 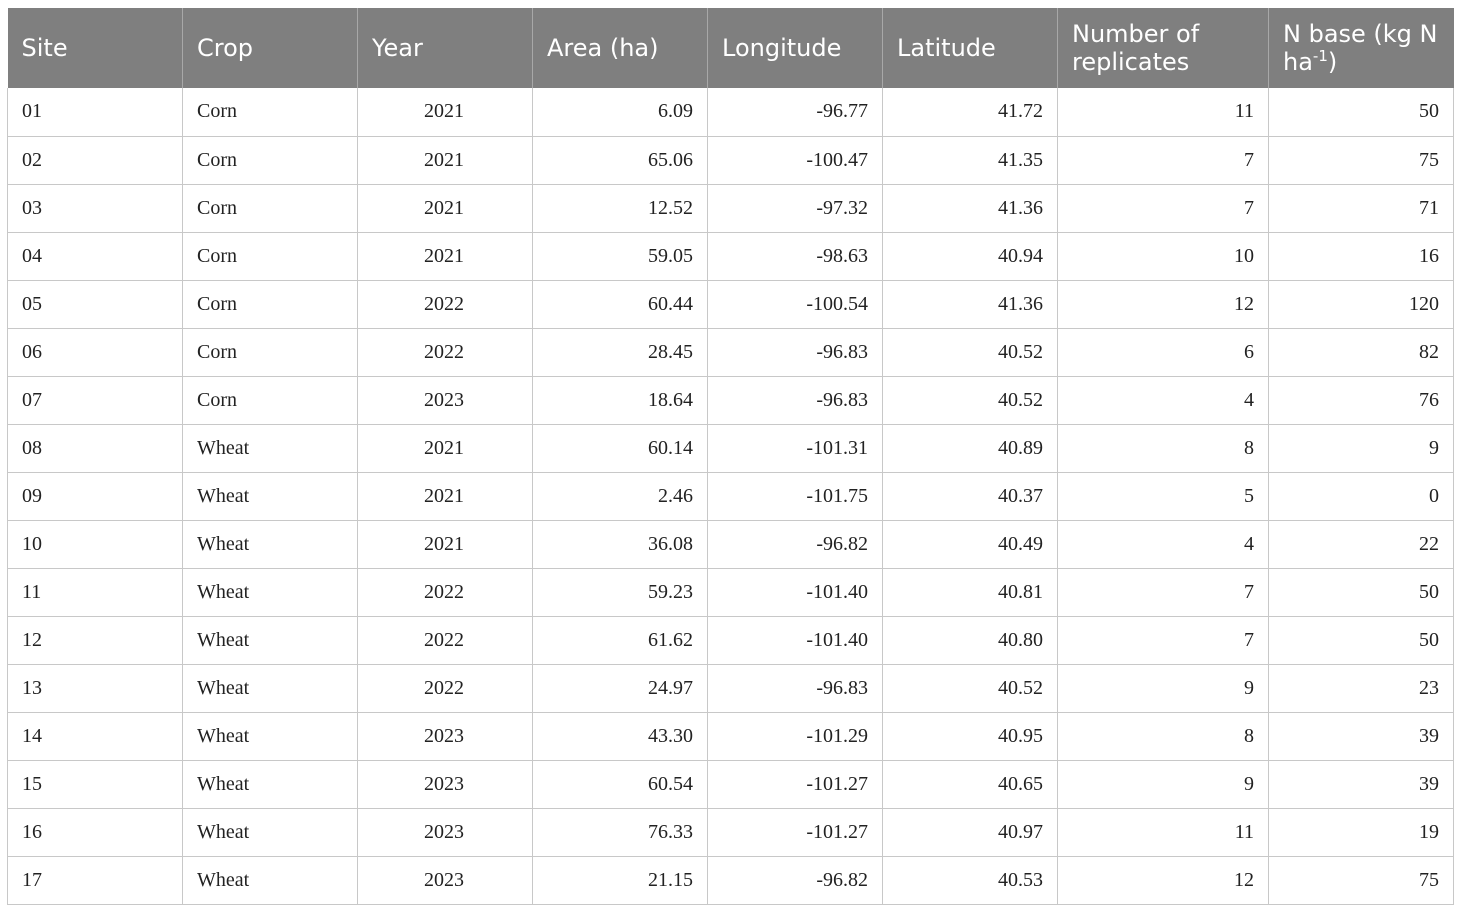 I want to click on cell-replicates: 5, so click(x=1163, y=496).